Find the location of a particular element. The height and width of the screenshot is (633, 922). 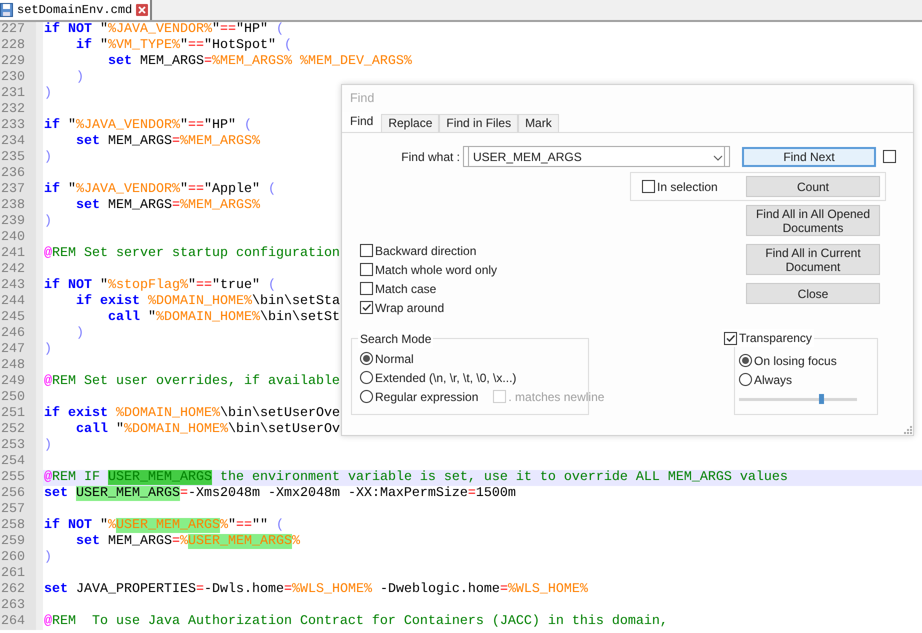

line-number: 238 is located at coordinates (21, 206).